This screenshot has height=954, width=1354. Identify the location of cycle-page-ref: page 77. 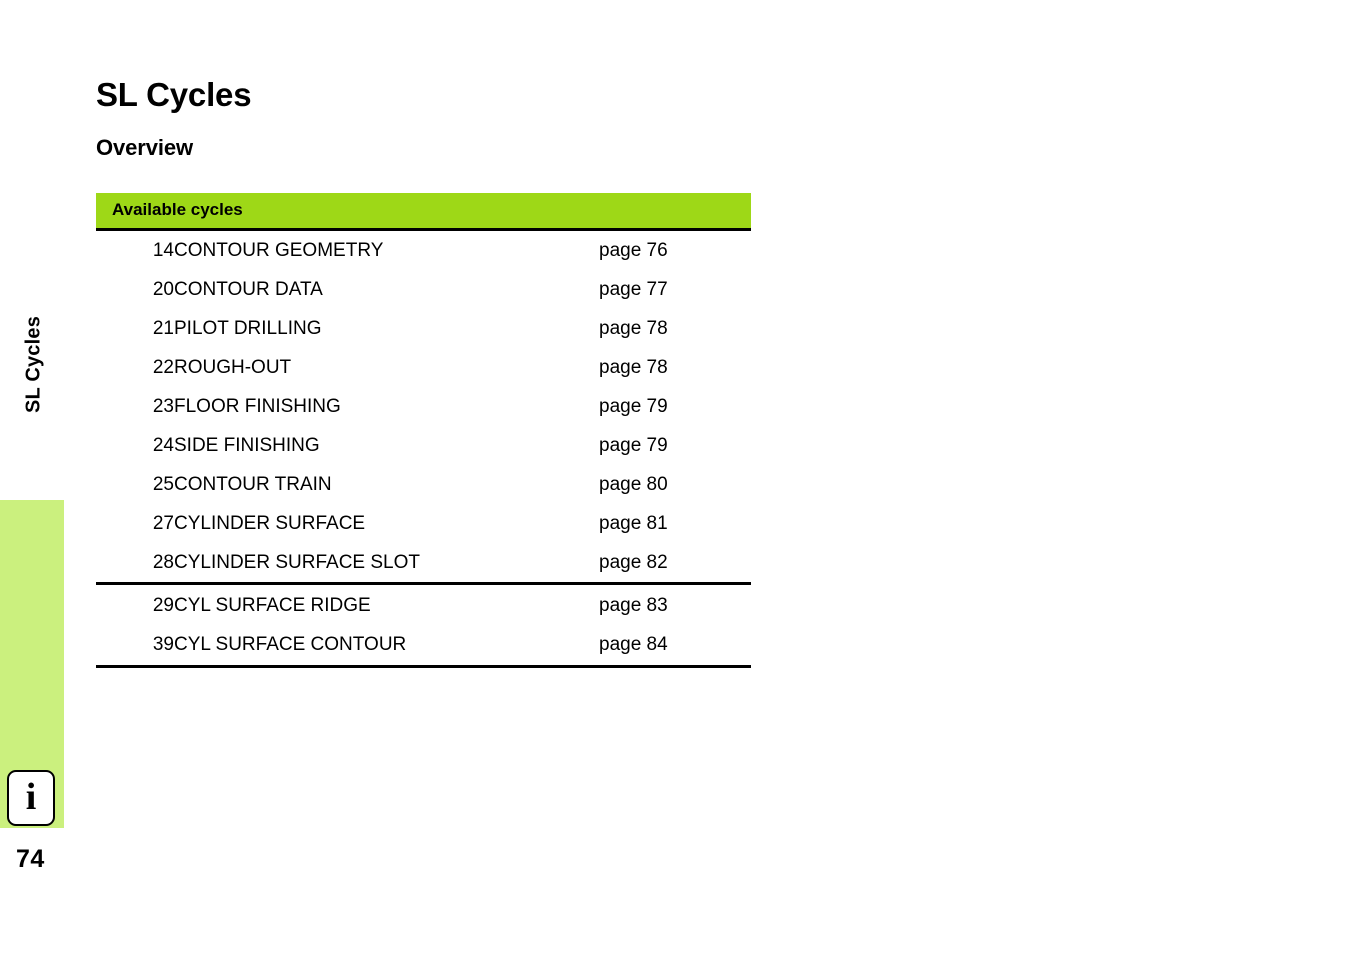
(675, 289).